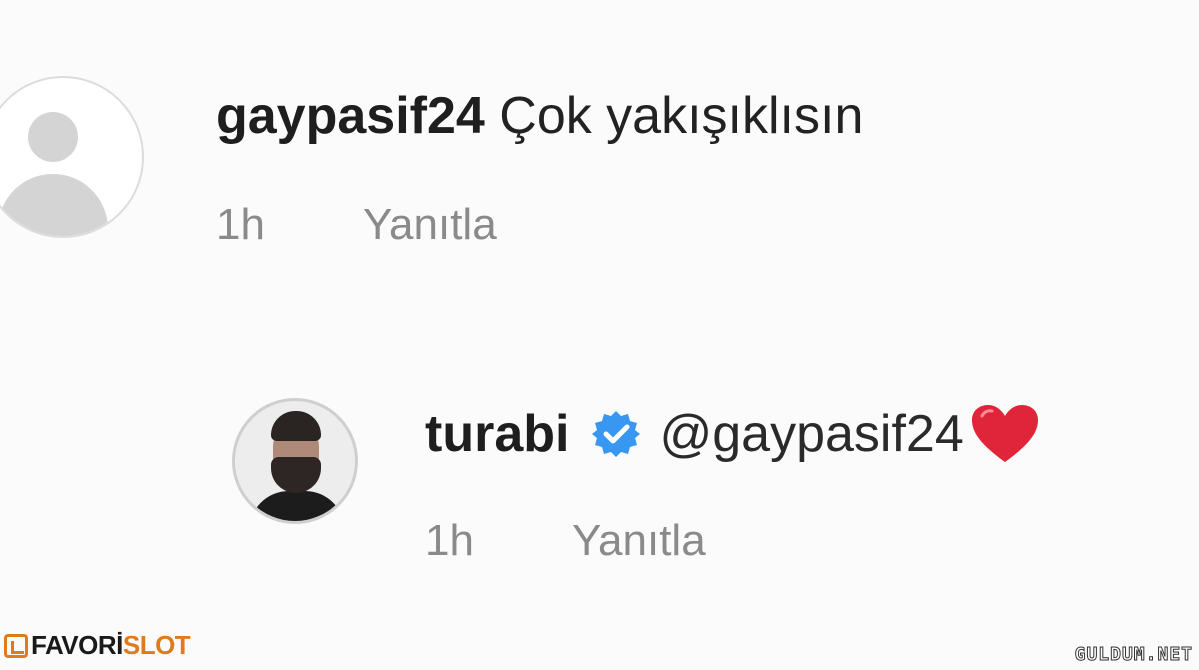 The width and height of the screenshot is (1199, 670). Describe the element at coordinates (616, 434) in the screenshot. I see `verified-badge-icon` at that location.